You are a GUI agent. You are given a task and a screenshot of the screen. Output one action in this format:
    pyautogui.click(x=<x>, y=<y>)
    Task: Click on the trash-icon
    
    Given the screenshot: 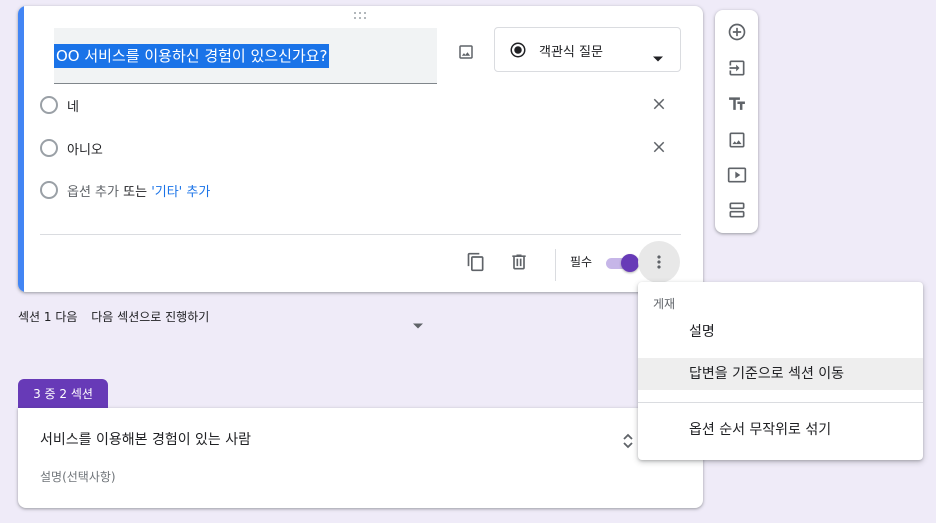 What is the action you would take?
    pyautogui.click(x=519, y=262)
    